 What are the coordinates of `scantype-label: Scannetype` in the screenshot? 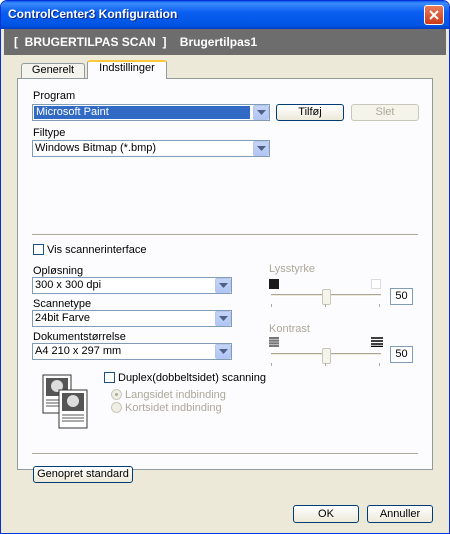 It's located at (62, 304).